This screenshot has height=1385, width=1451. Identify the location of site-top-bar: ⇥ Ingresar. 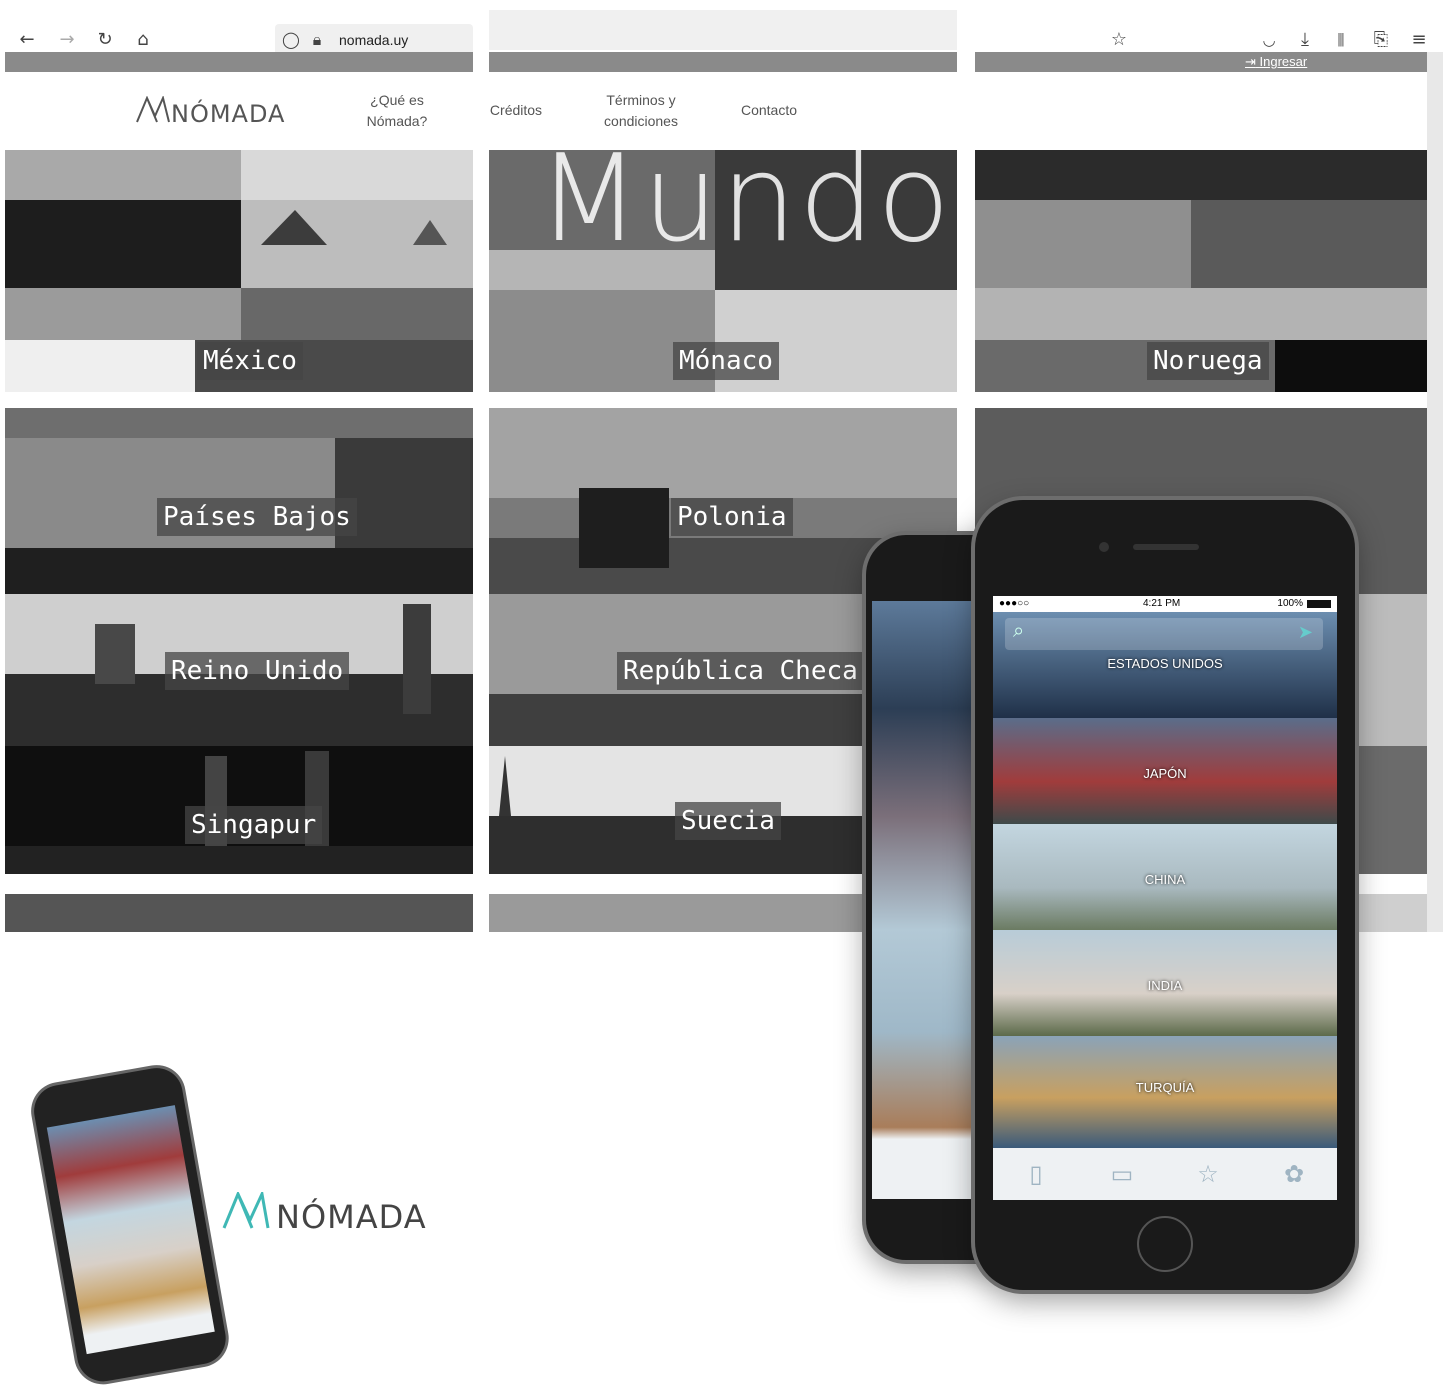
(1209, 62).